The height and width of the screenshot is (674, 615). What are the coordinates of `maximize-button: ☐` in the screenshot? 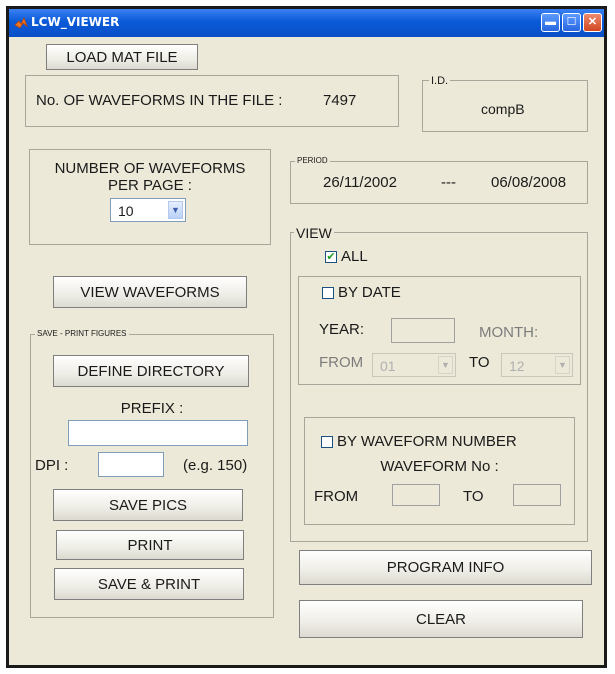 It's located at (571, 22).